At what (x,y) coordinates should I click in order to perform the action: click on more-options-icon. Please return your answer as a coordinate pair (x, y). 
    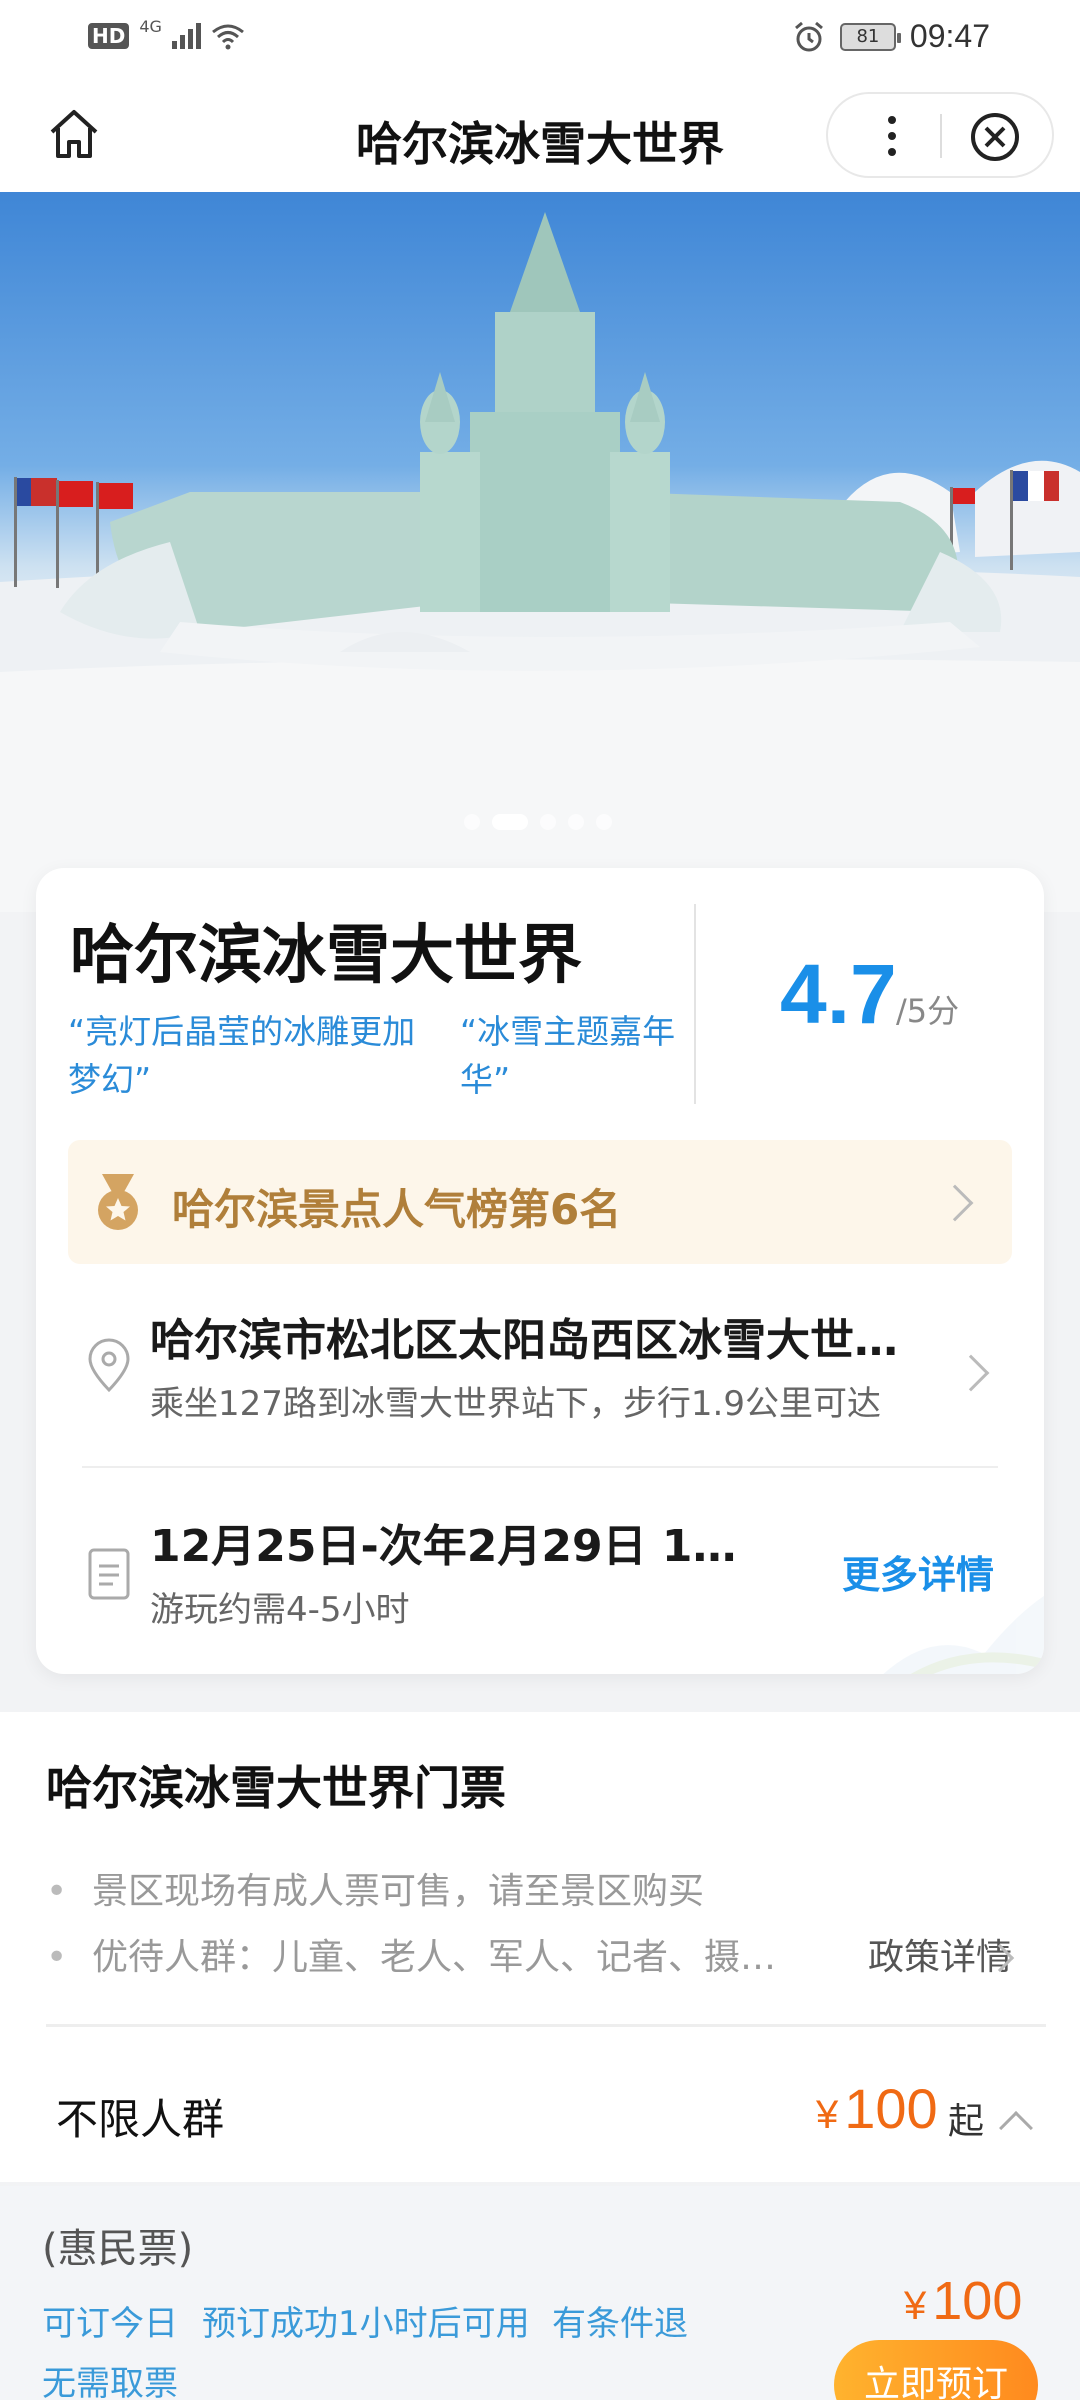
    Looking at the image, I should click on (892, 136).